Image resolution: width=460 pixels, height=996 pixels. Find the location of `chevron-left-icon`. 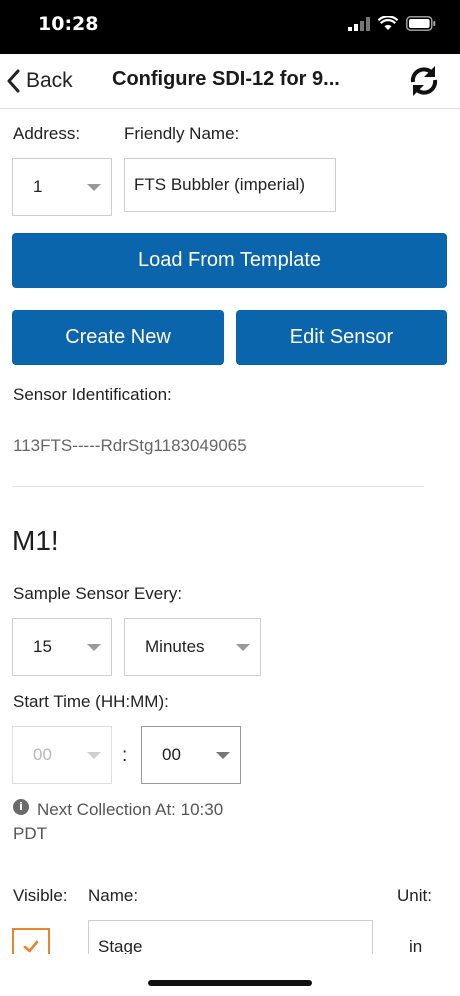

chevron-left-icon is located at coordinates (13, 81).